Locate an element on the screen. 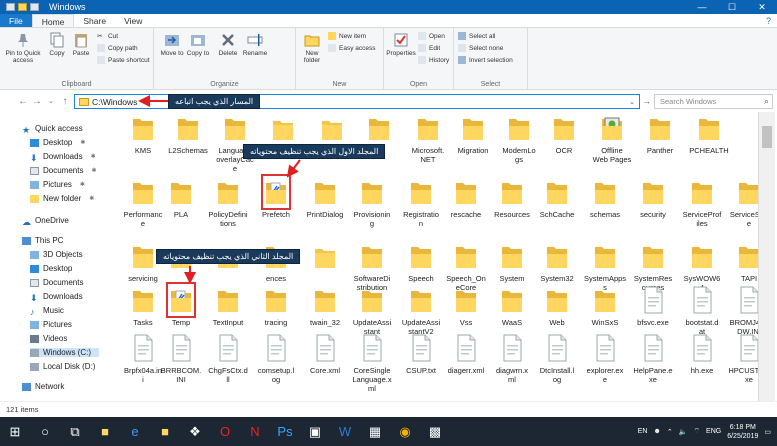  nav-documents: Documents ✱ is located at coordinates (63, 170).